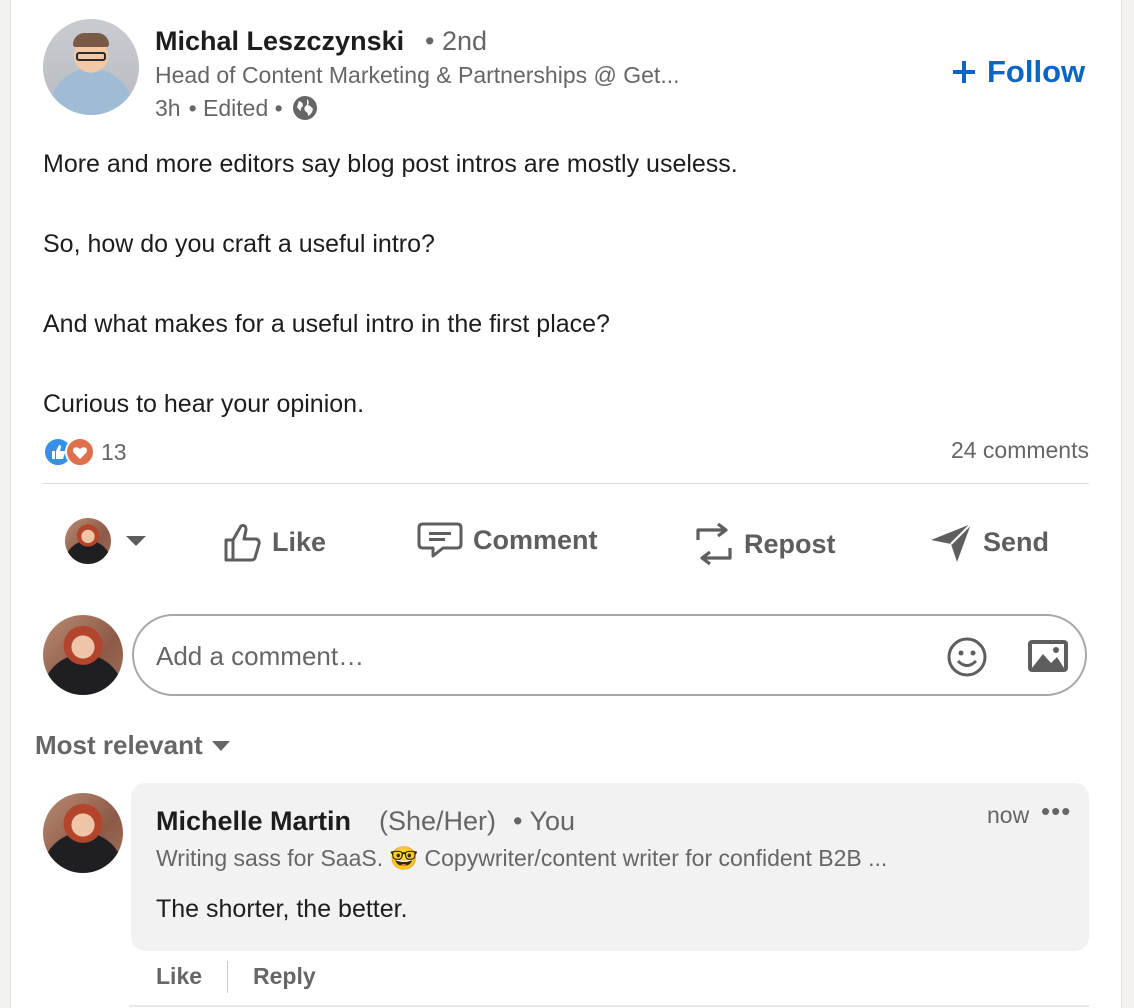  What do you see at coordinates (304, 108) in the screenshot?
I see `globe-icon` at bounding box center [304, 108].